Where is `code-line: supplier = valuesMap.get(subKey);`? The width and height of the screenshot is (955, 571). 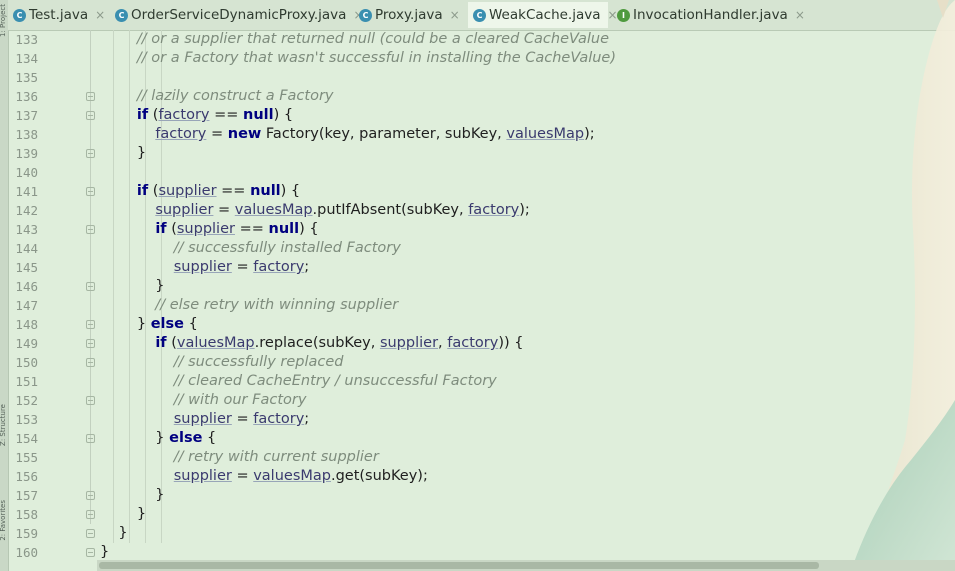 code-line: supplier = valuesMap.get(subKey); is located at coordinates (264, 476).